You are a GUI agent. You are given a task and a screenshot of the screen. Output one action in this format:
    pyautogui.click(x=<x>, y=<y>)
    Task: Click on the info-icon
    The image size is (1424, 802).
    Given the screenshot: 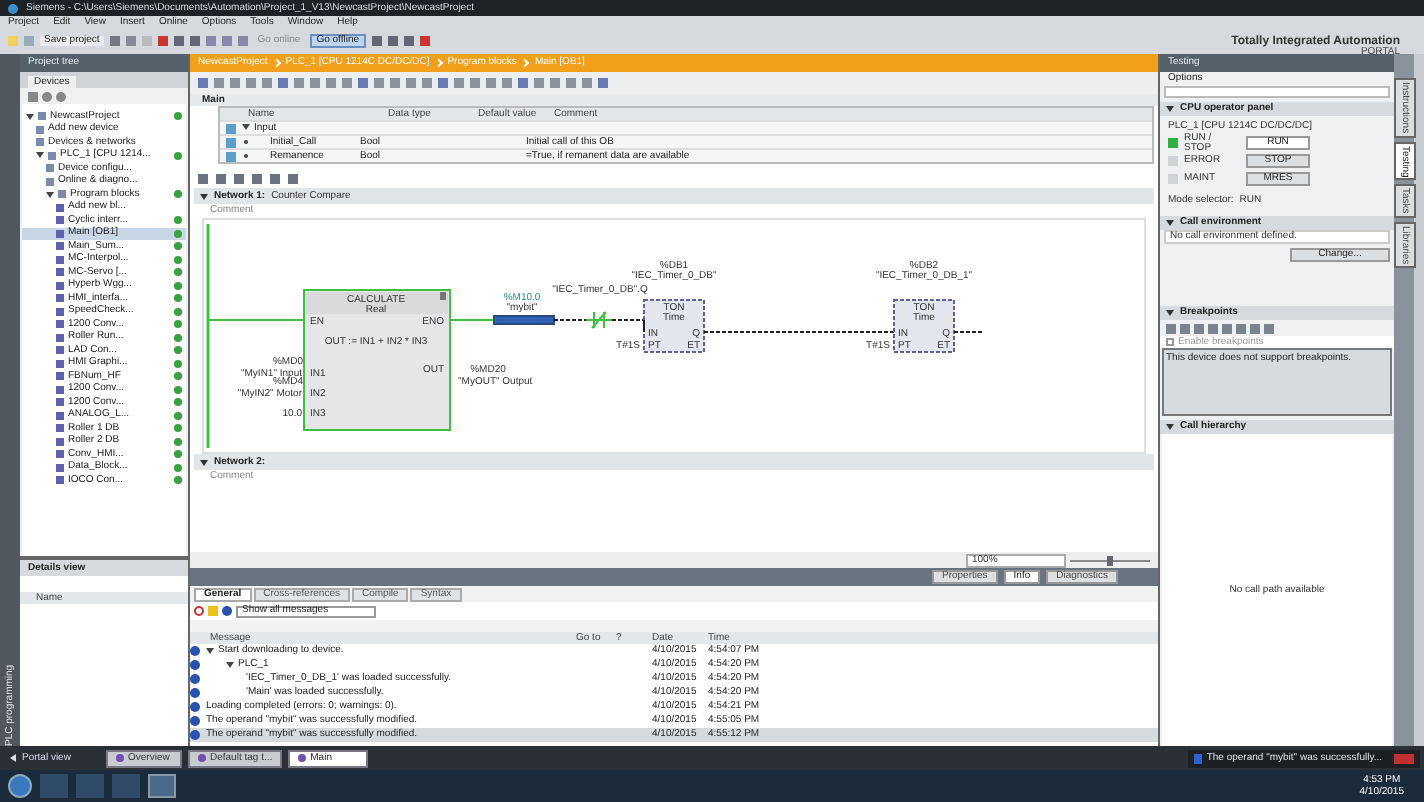 What is the action you would take?
    pyautogui.click(x=1198, y=758)
    